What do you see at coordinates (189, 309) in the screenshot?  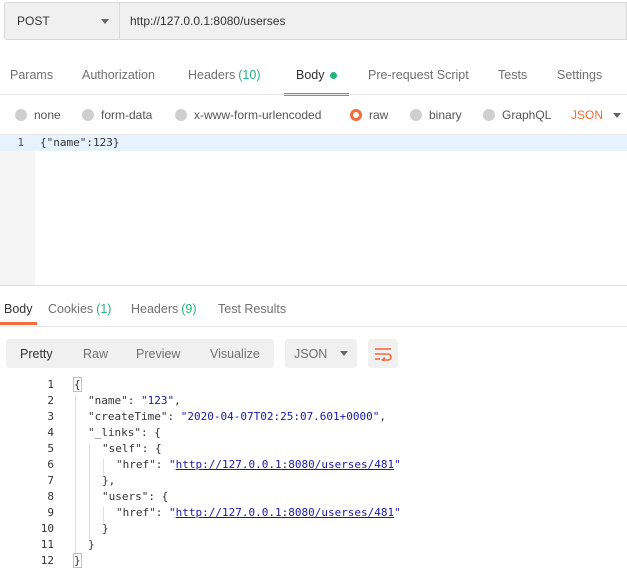 I see `tab-count: (9)` at bounding box center [189, 309].